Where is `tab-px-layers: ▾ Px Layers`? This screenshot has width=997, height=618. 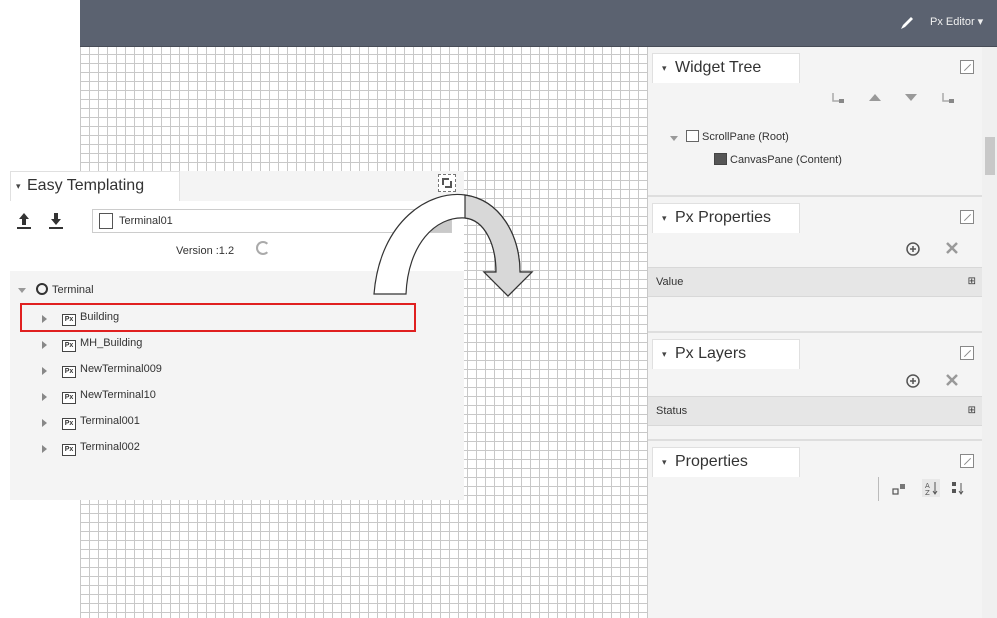 tab-px-layers: ▾ Px Layers is located at coordinates (726, 354).